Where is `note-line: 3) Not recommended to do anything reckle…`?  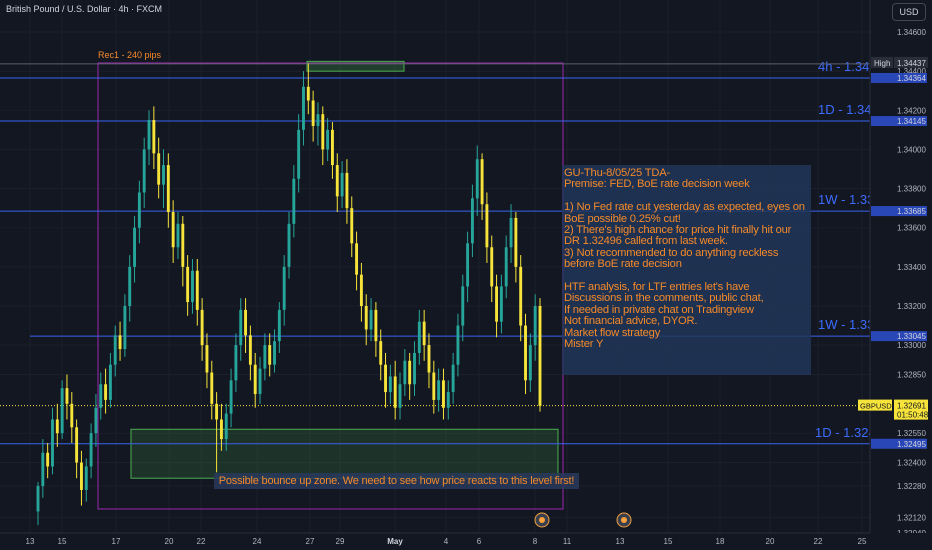 note-line: 3) Not recommended to do anything reckle… is located at coordinates (671, 258).